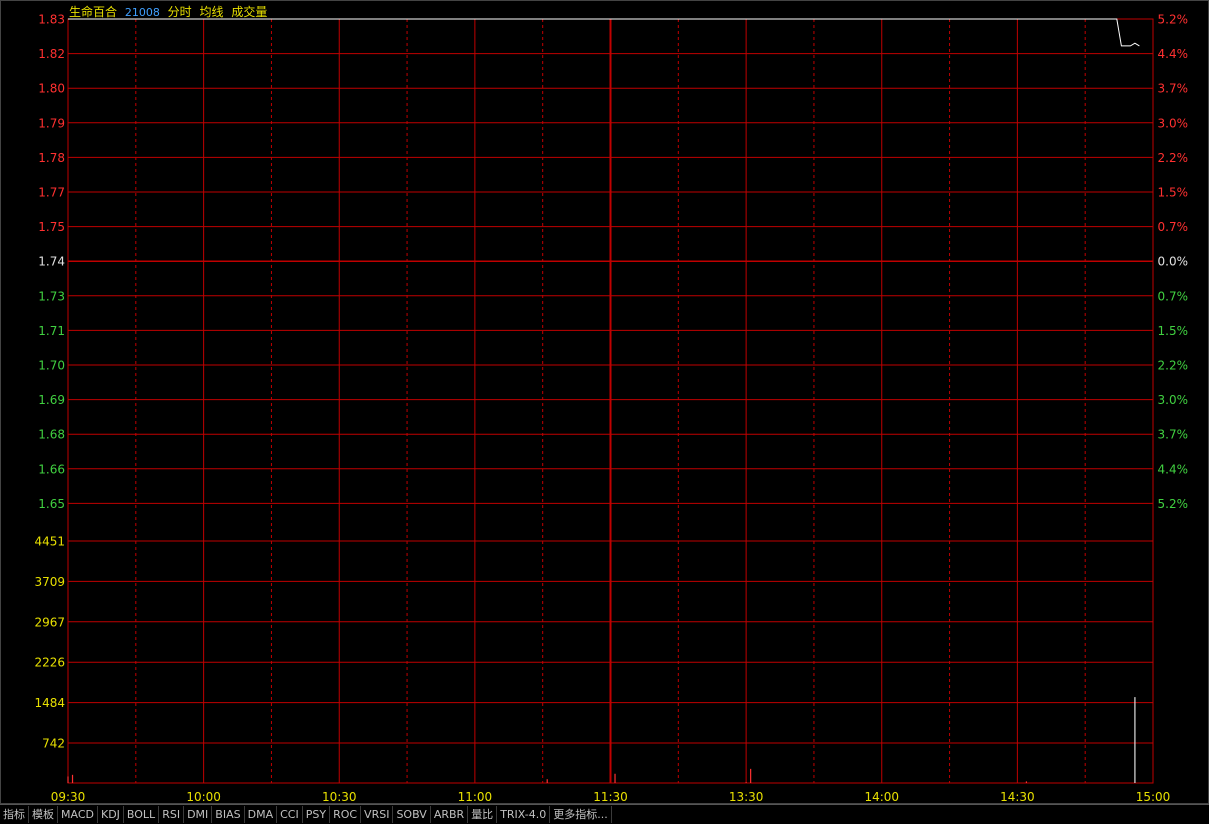 The height and width of the screenshot is (824, 1209). I want to click on indicator-tab: BIAS, so click(228, 814).